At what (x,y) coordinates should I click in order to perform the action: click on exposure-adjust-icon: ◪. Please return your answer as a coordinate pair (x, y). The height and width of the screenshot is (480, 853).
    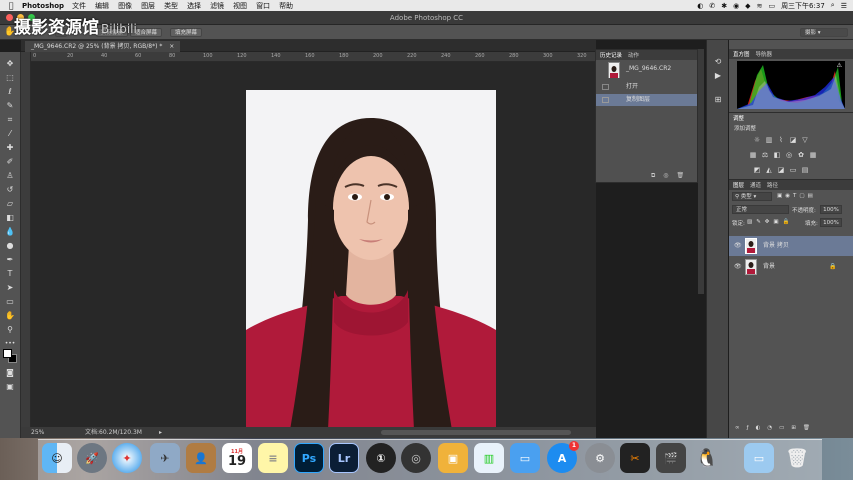
    Looking at the image, I should click on (793, 140).